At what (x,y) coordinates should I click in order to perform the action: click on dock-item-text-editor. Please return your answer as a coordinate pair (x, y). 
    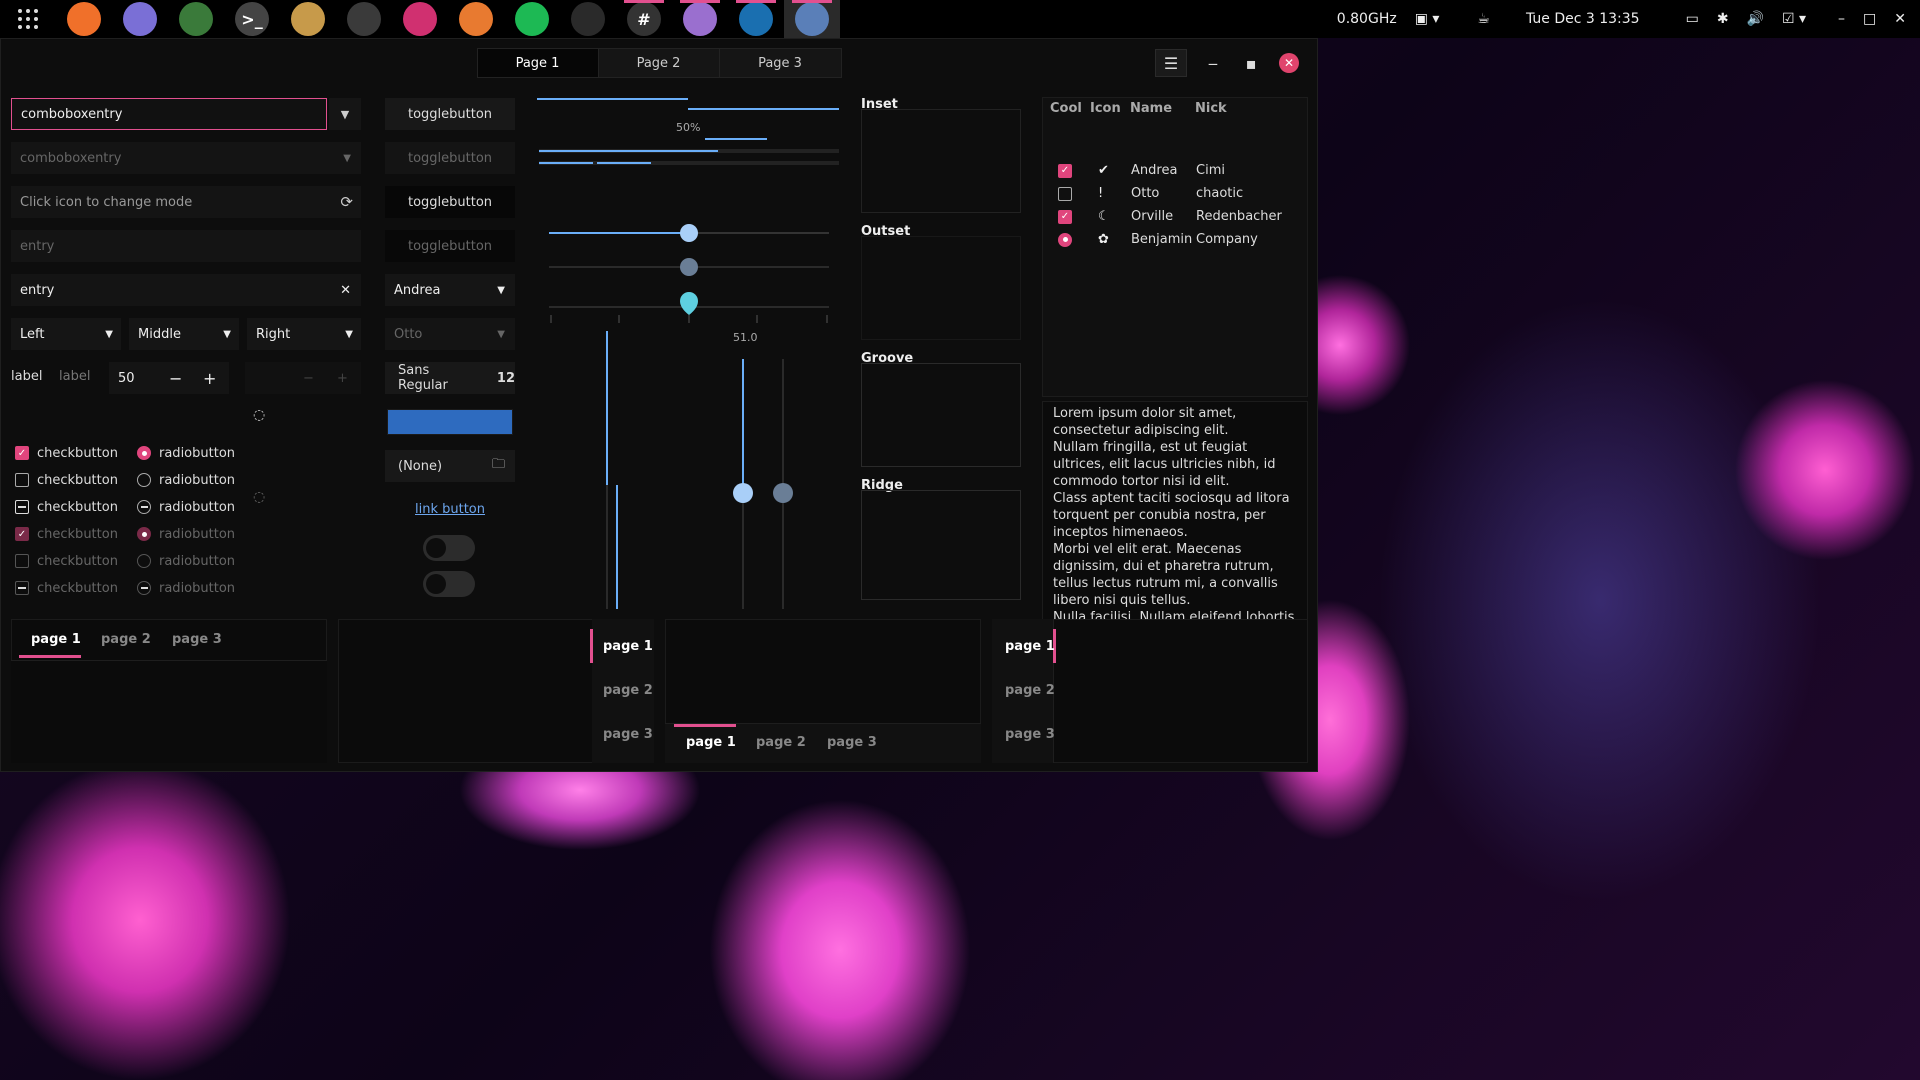
    Looking at the image, I should click on (700, 19).